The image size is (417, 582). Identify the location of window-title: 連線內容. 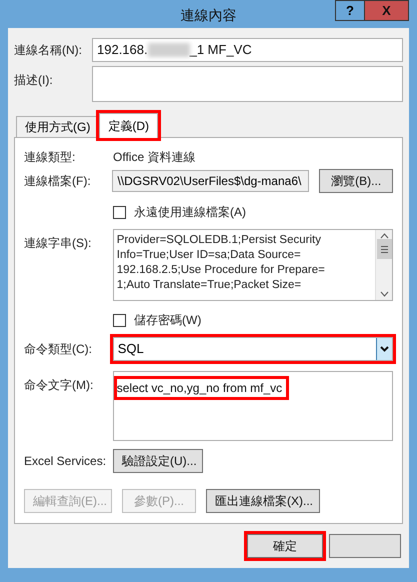
(208, 15).